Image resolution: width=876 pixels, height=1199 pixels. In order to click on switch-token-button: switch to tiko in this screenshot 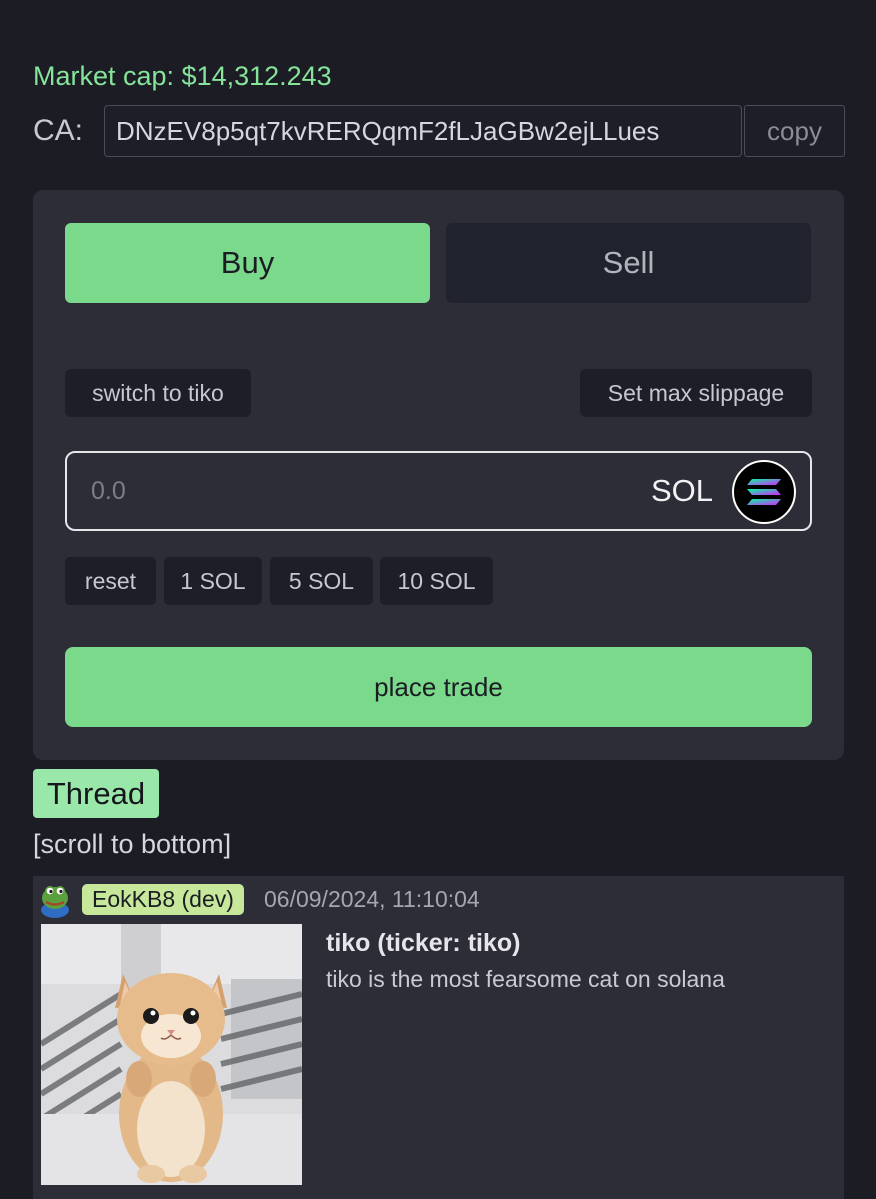, I will do `click(158, 393)`.